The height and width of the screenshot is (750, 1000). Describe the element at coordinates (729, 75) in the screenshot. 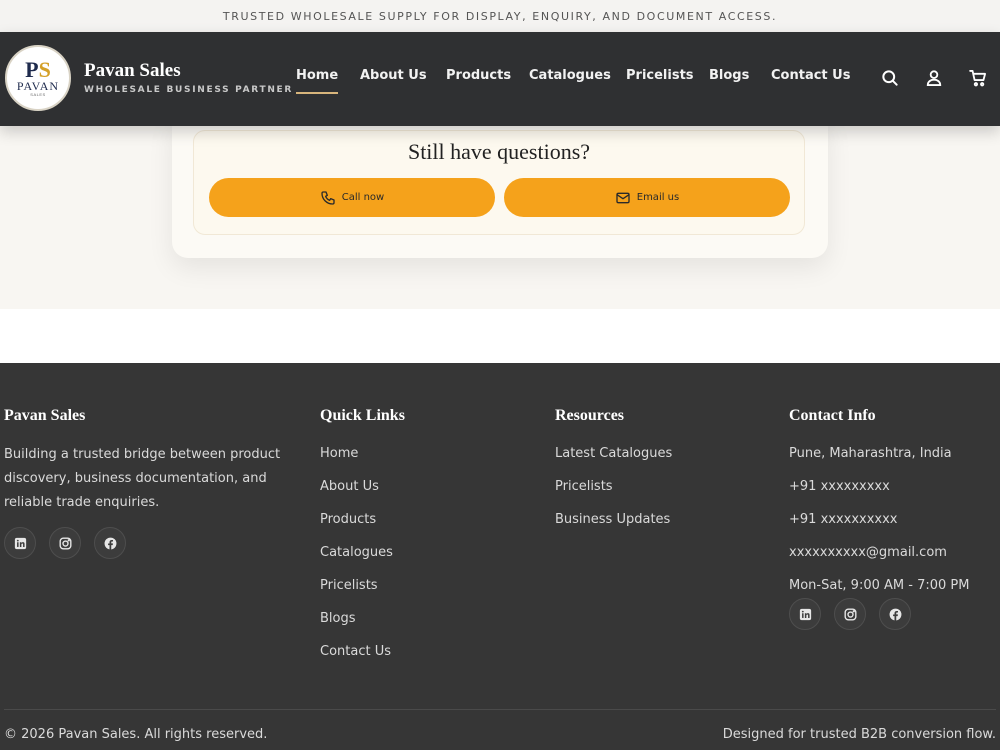

I see `nav-blogs: Blogs` at that location.